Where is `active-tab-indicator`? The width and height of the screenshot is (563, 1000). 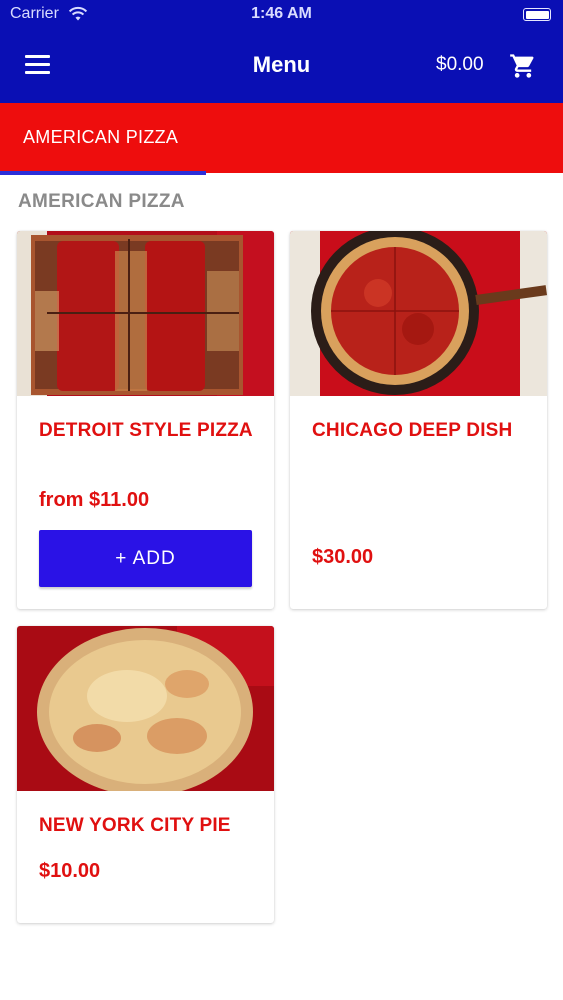 active-tab-indicator is located at coordinates (103, 173).